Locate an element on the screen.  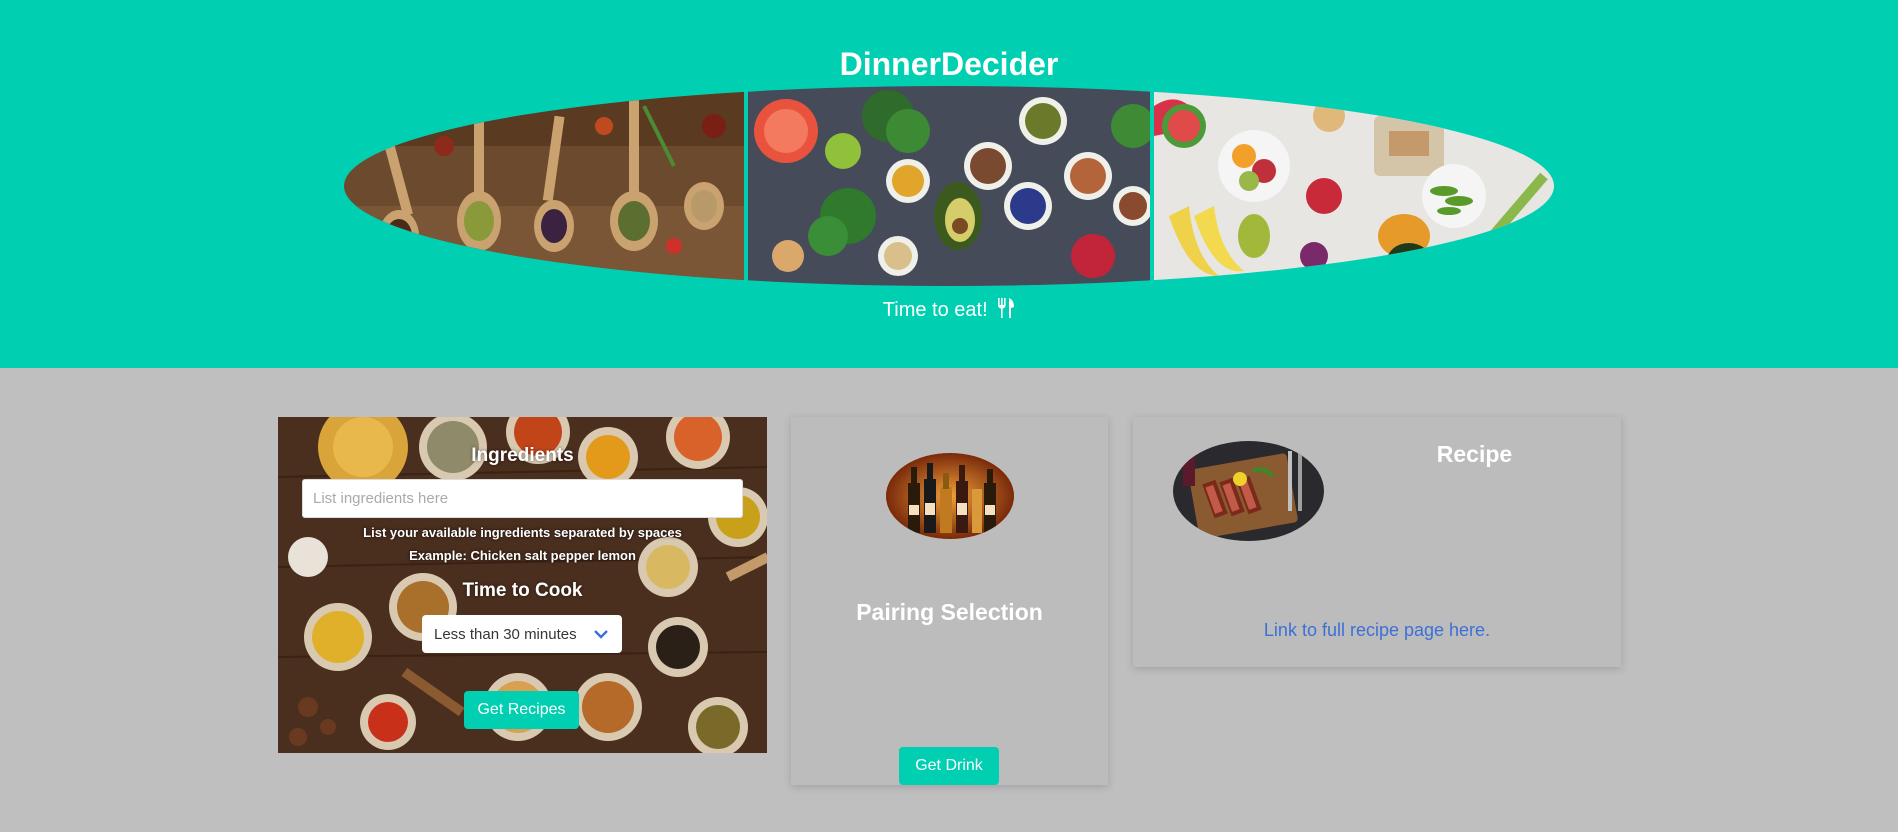
wine-bottles-image is located at coordinates (950, 496).